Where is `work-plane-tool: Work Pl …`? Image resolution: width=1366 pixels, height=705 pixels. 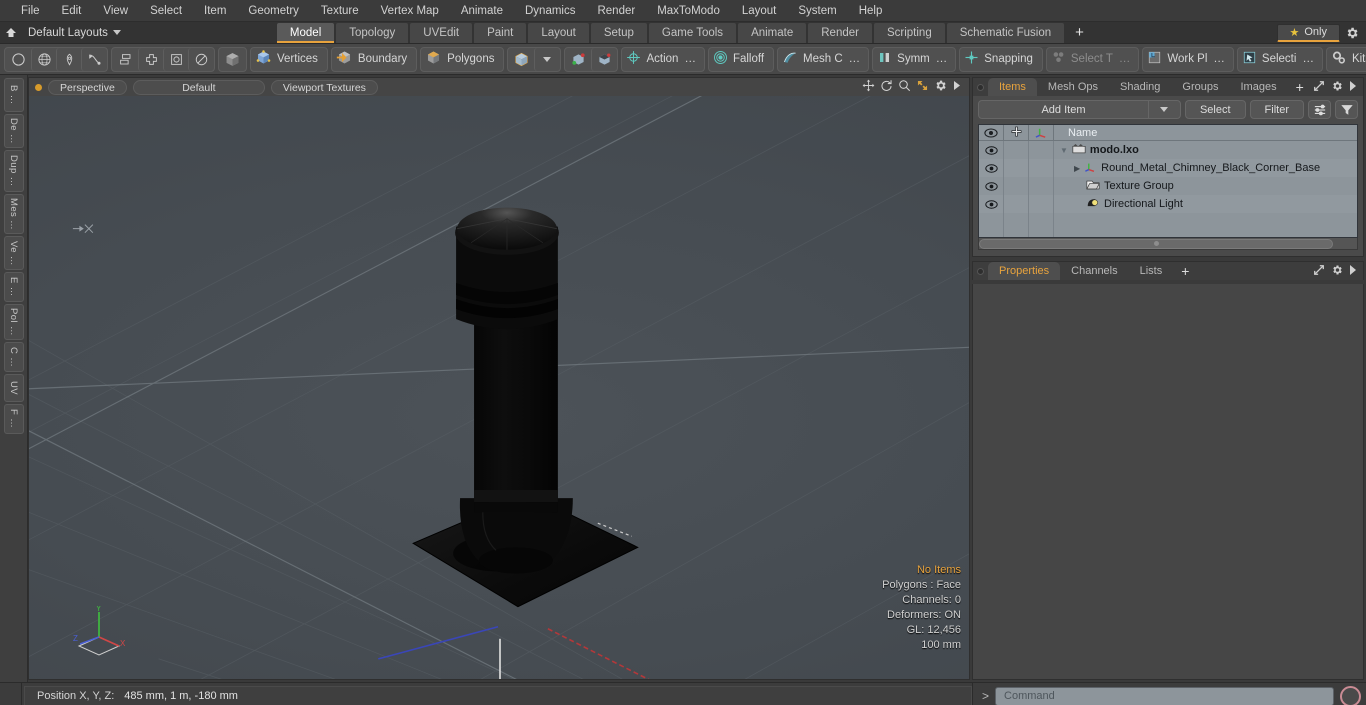
work-plane-tool: Work Pl … is located at coordinates (1188, 59).